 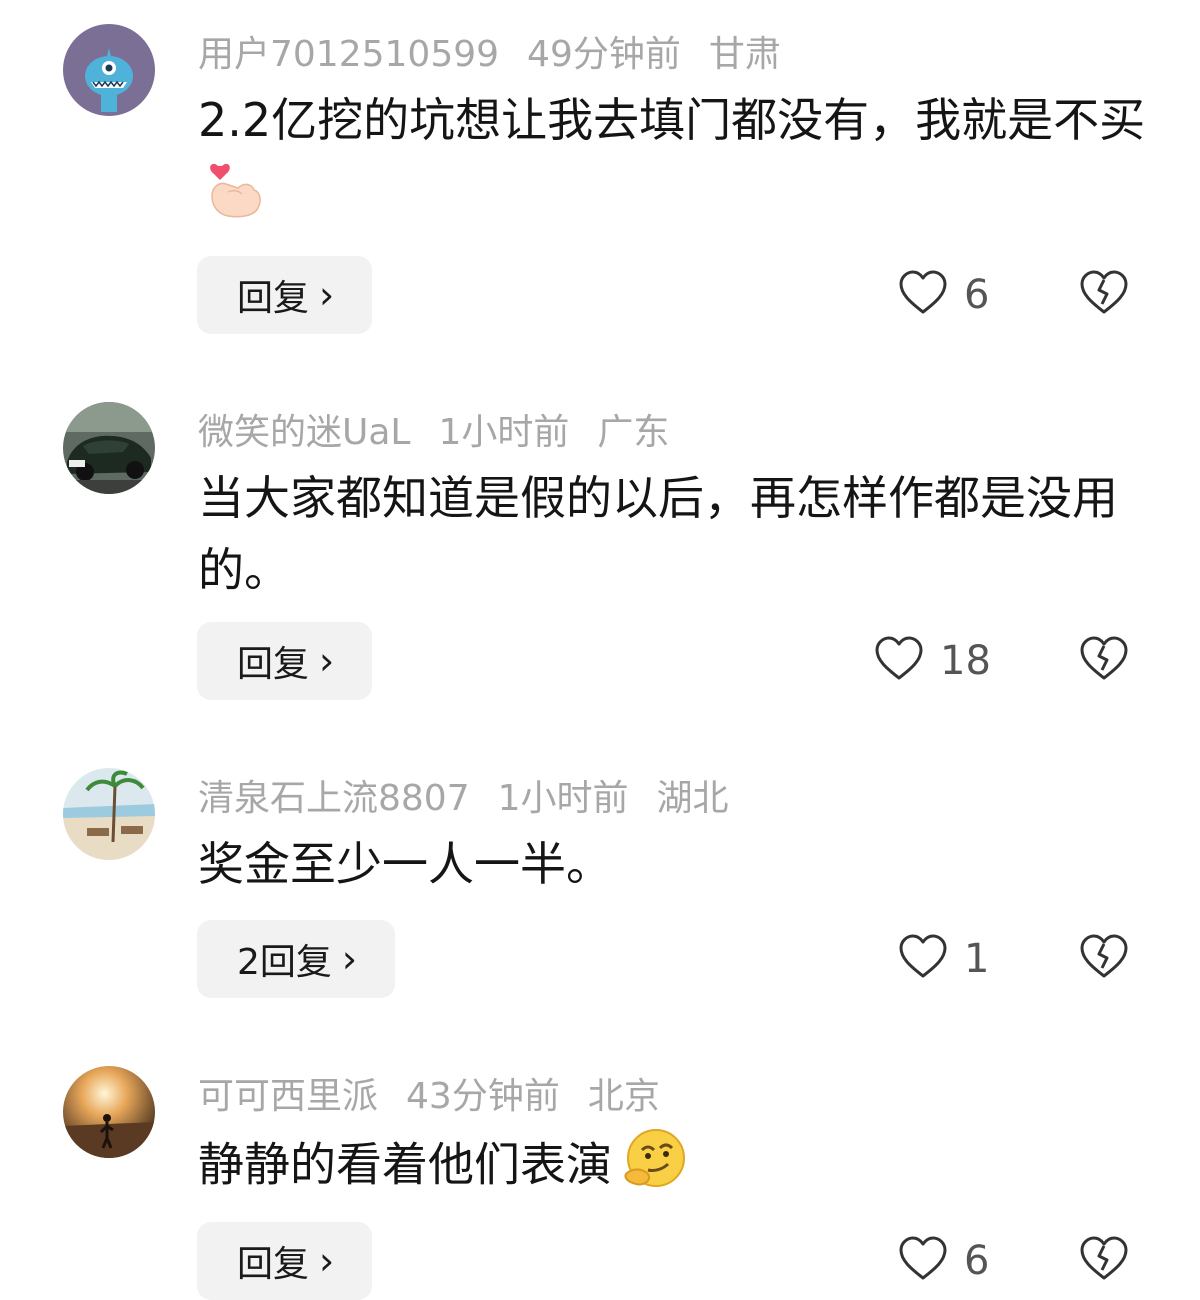 I want to click on comment-body: 奖金至少一人一半。, so click(x=678, y=864).